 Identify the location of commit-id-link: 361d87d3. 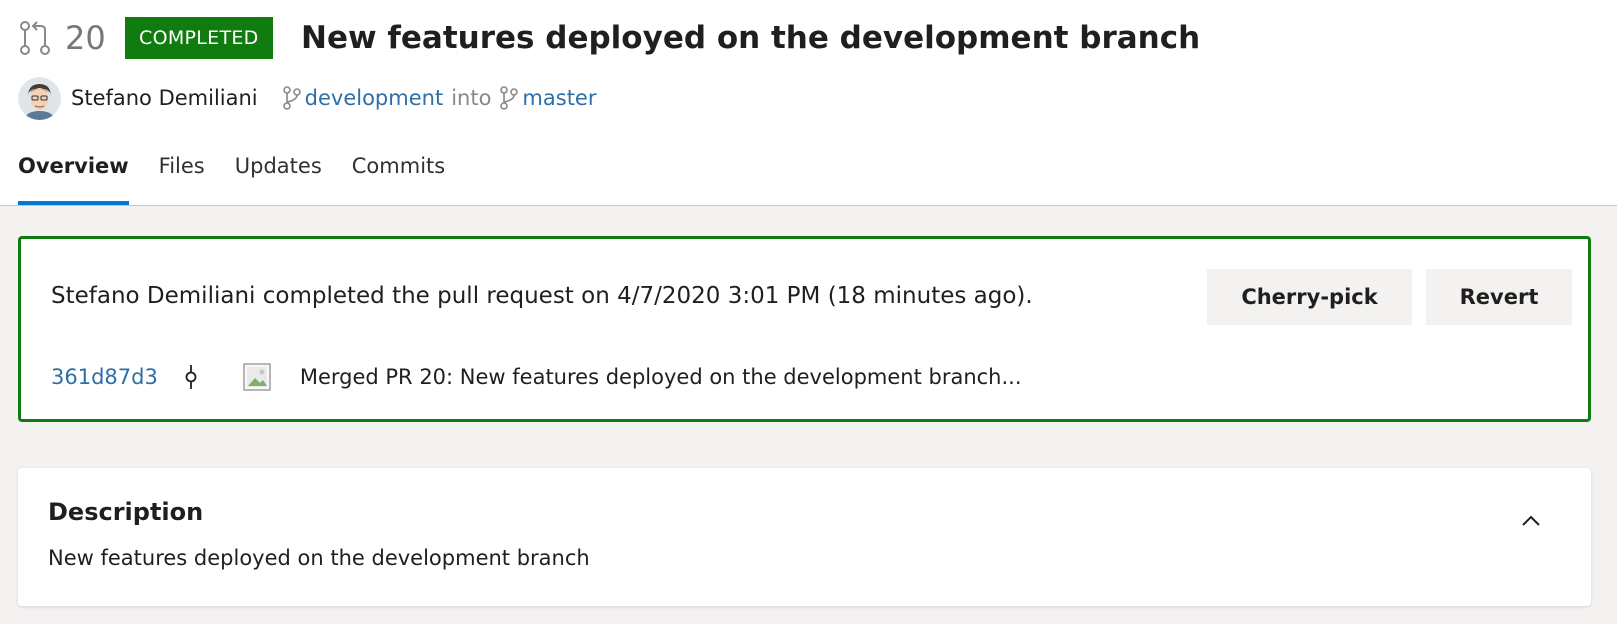
(104, 377).